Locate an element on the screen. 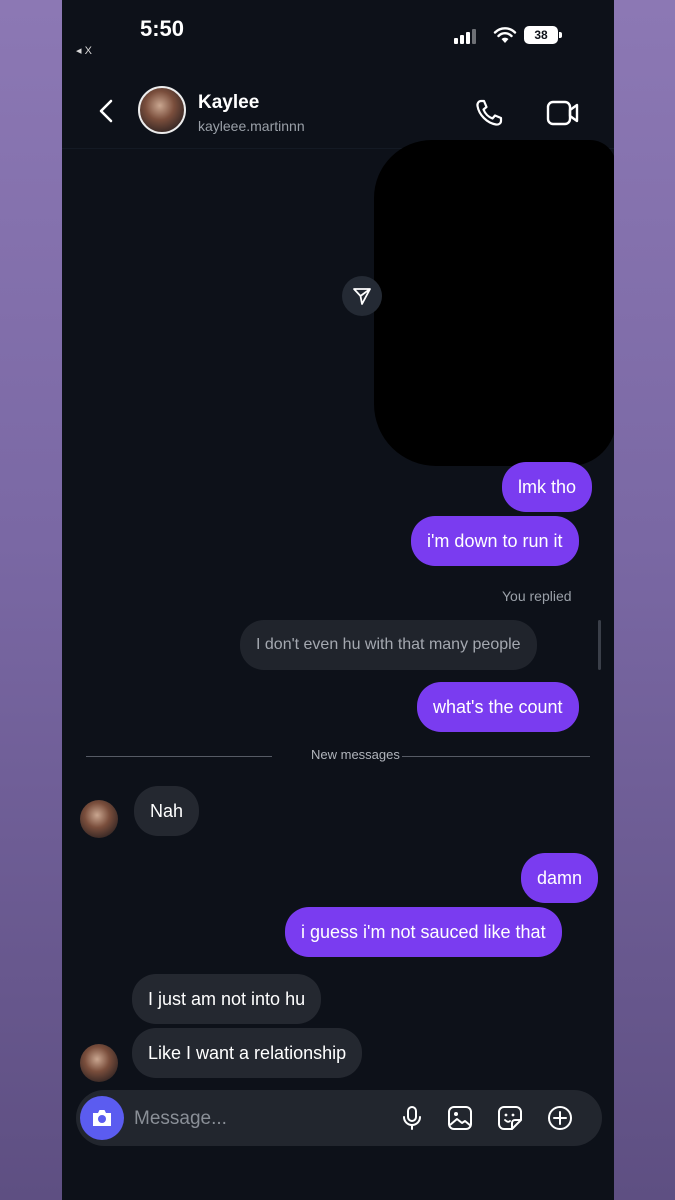  quoted-reply: I don't even hu with that many people is located at coordinates (388, 645).